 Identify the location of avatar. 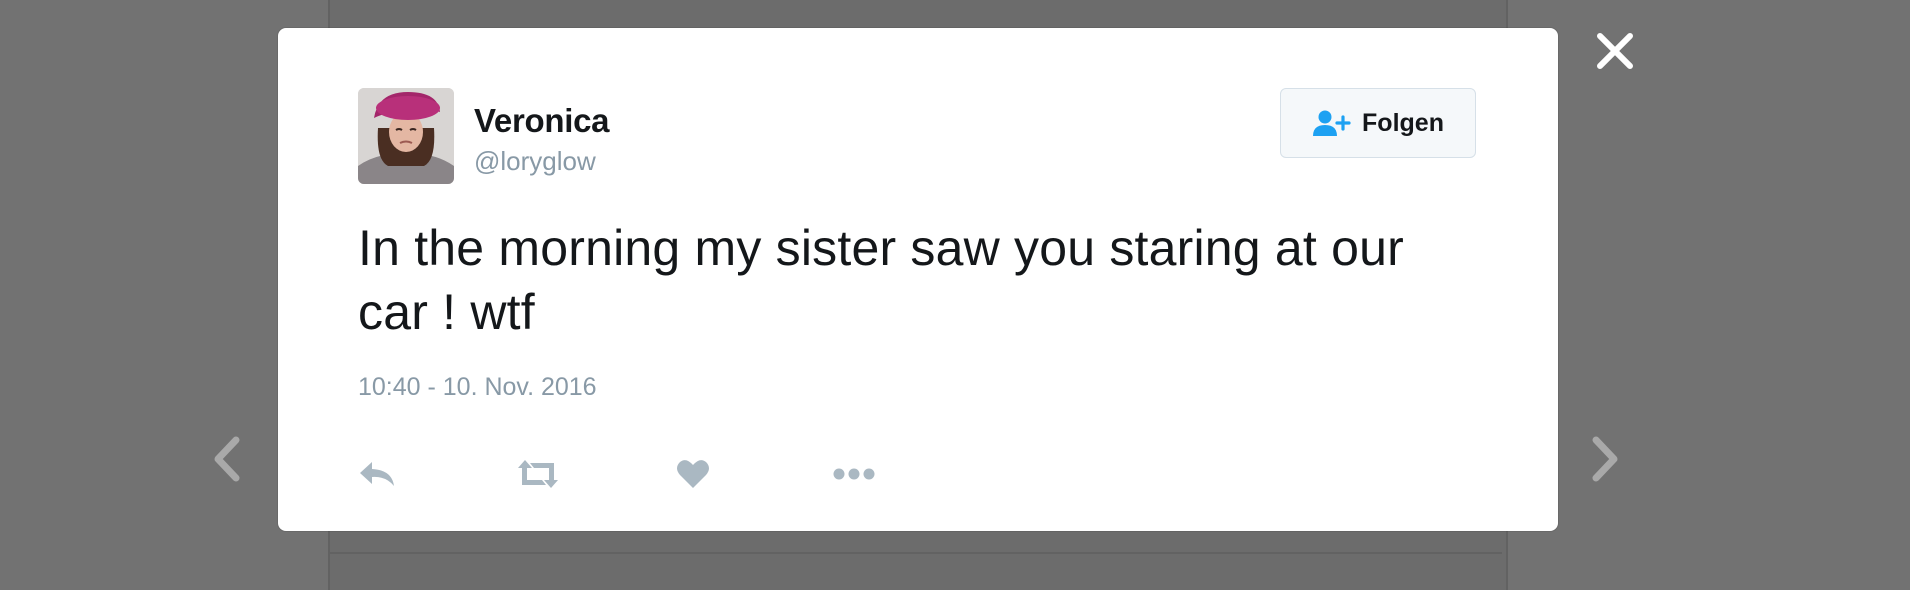
(406, 136).